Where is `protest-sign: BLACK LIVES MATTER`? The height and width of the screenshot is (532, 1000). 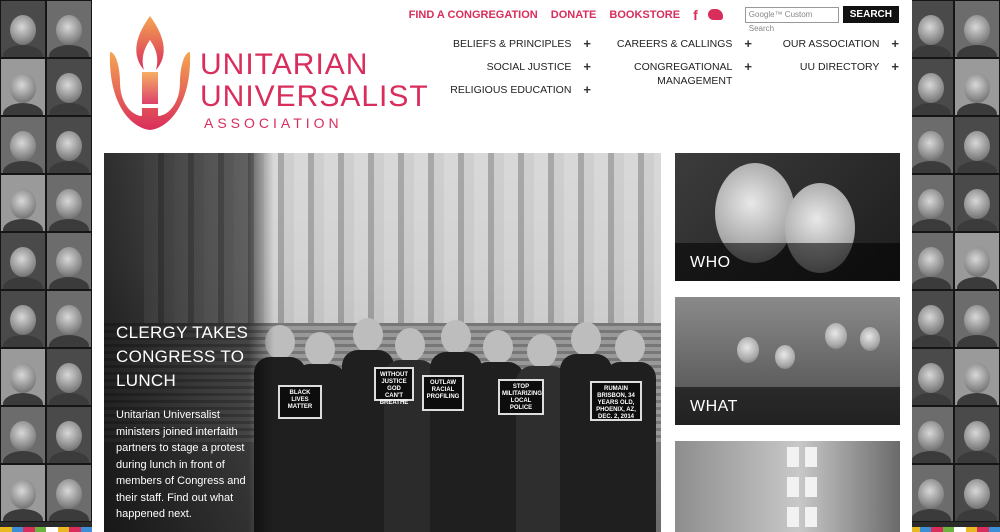
protest-sign: BLACK LIVES MATTER is located at coordinates (300, 402).